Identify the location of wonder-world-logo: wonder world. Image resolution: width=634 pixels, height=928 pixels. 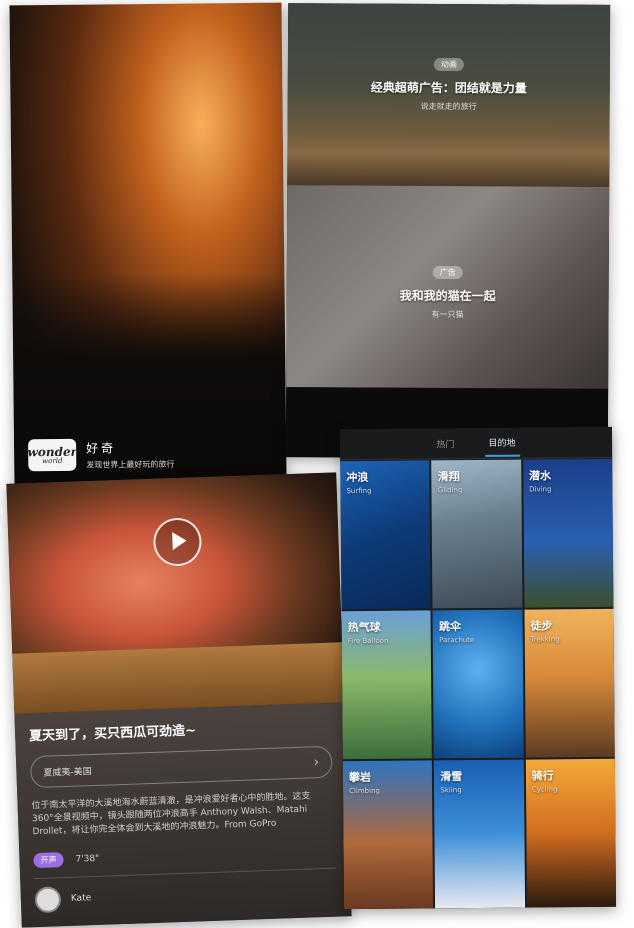
(52, 455).